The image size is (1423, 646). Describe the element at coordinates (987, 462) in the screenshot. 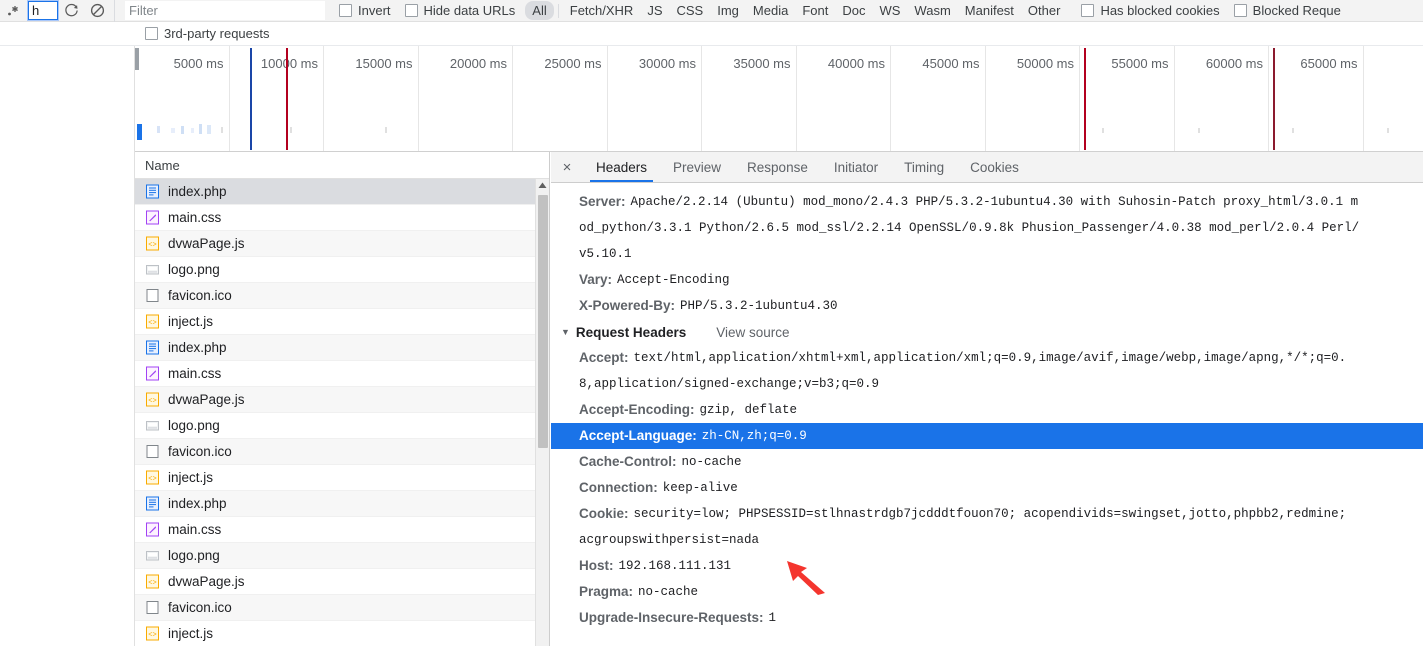

I see `header-row: Cache-Control: no-cache` at that location.